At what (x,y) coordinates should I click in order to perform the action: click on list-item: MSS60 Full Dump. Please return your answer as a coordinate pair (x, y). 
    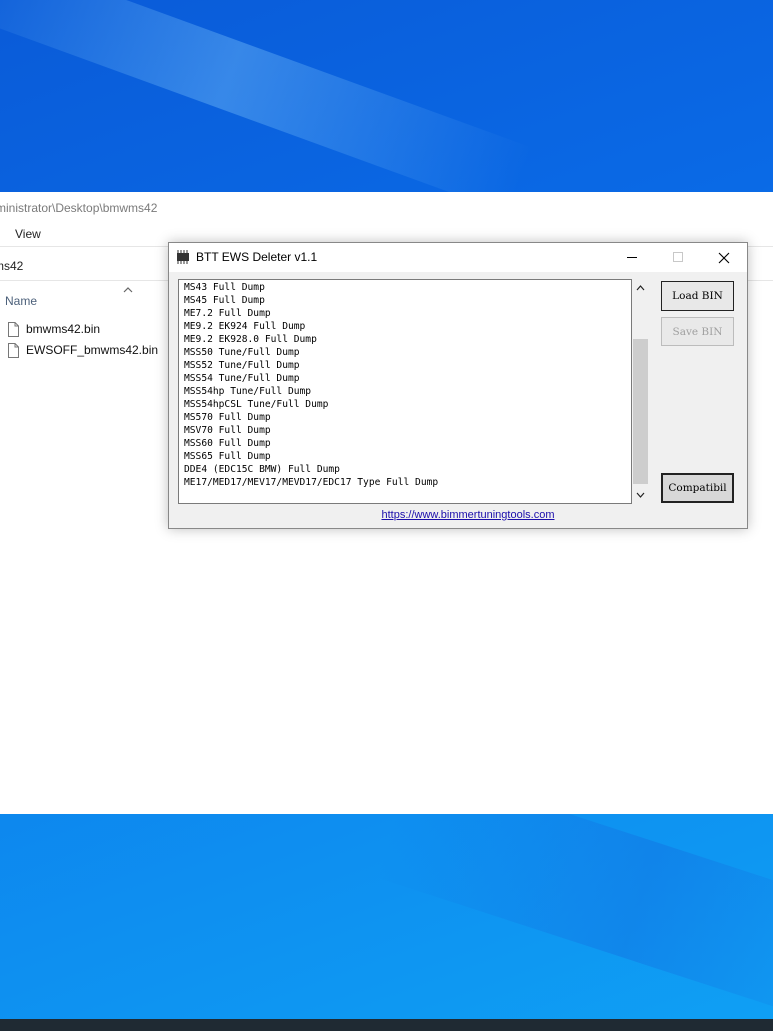
    Looking at the image, I should click on (311, 443).